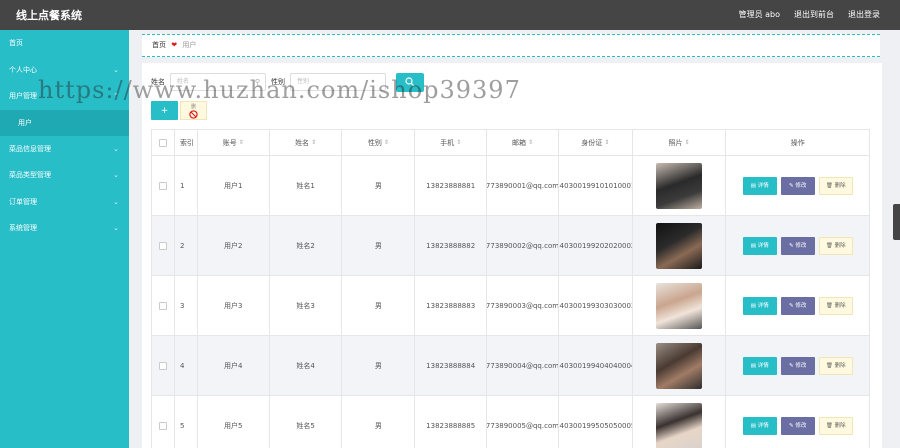  Describe the element at coordinates (186, 245) in the screenshot. I see `cell-index: 2` at that location.